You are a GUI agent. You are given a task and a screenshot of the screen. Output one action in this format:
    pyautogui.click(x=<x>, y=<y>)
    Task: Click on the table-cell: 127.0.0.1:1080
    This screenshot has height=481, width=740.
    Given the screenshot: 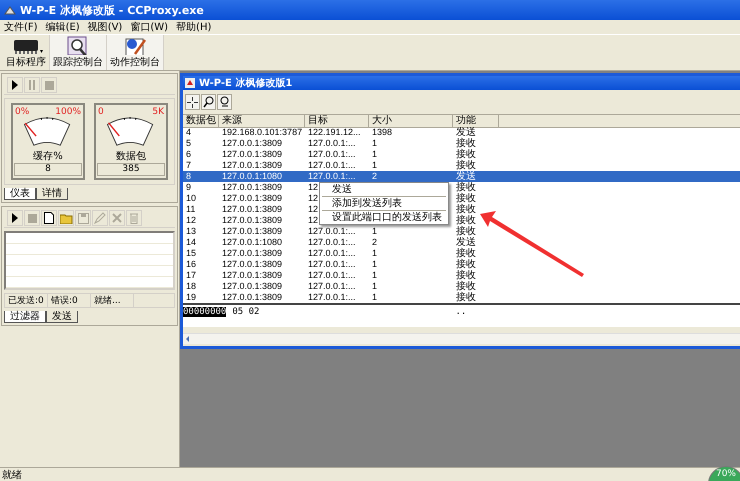 What is the action you would take?
    pyautogui.click(x=252, y=176)
    